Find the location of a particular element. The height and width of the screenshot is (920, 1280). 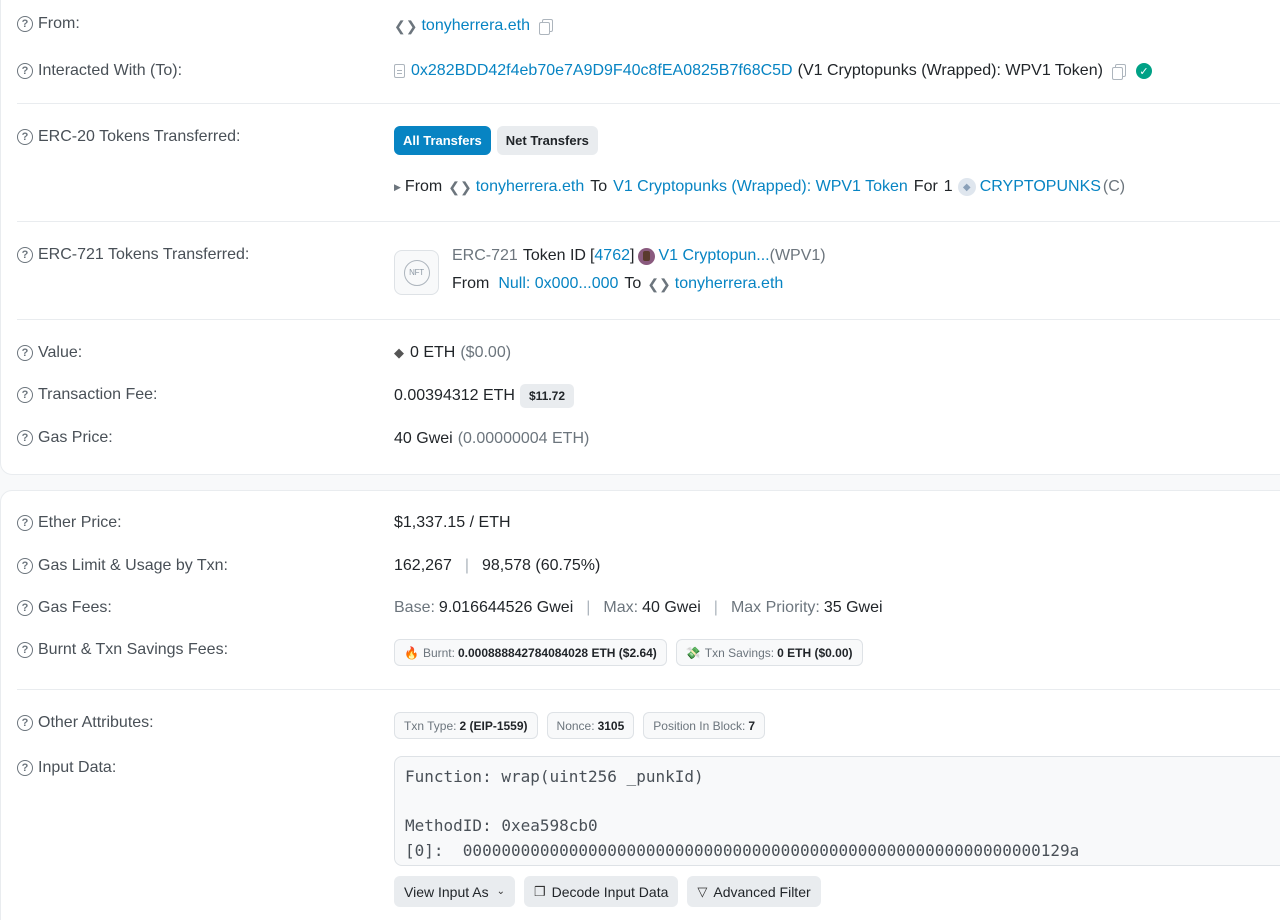

value-value: ◆ 0 ETH ($0.00) is located at coordinates (452, 353).